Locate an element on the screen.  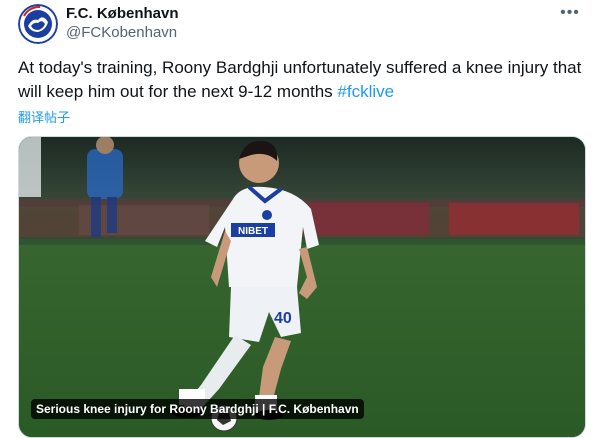
fc-kobenhavn-crest-icon is located at coordinates (38, 24).